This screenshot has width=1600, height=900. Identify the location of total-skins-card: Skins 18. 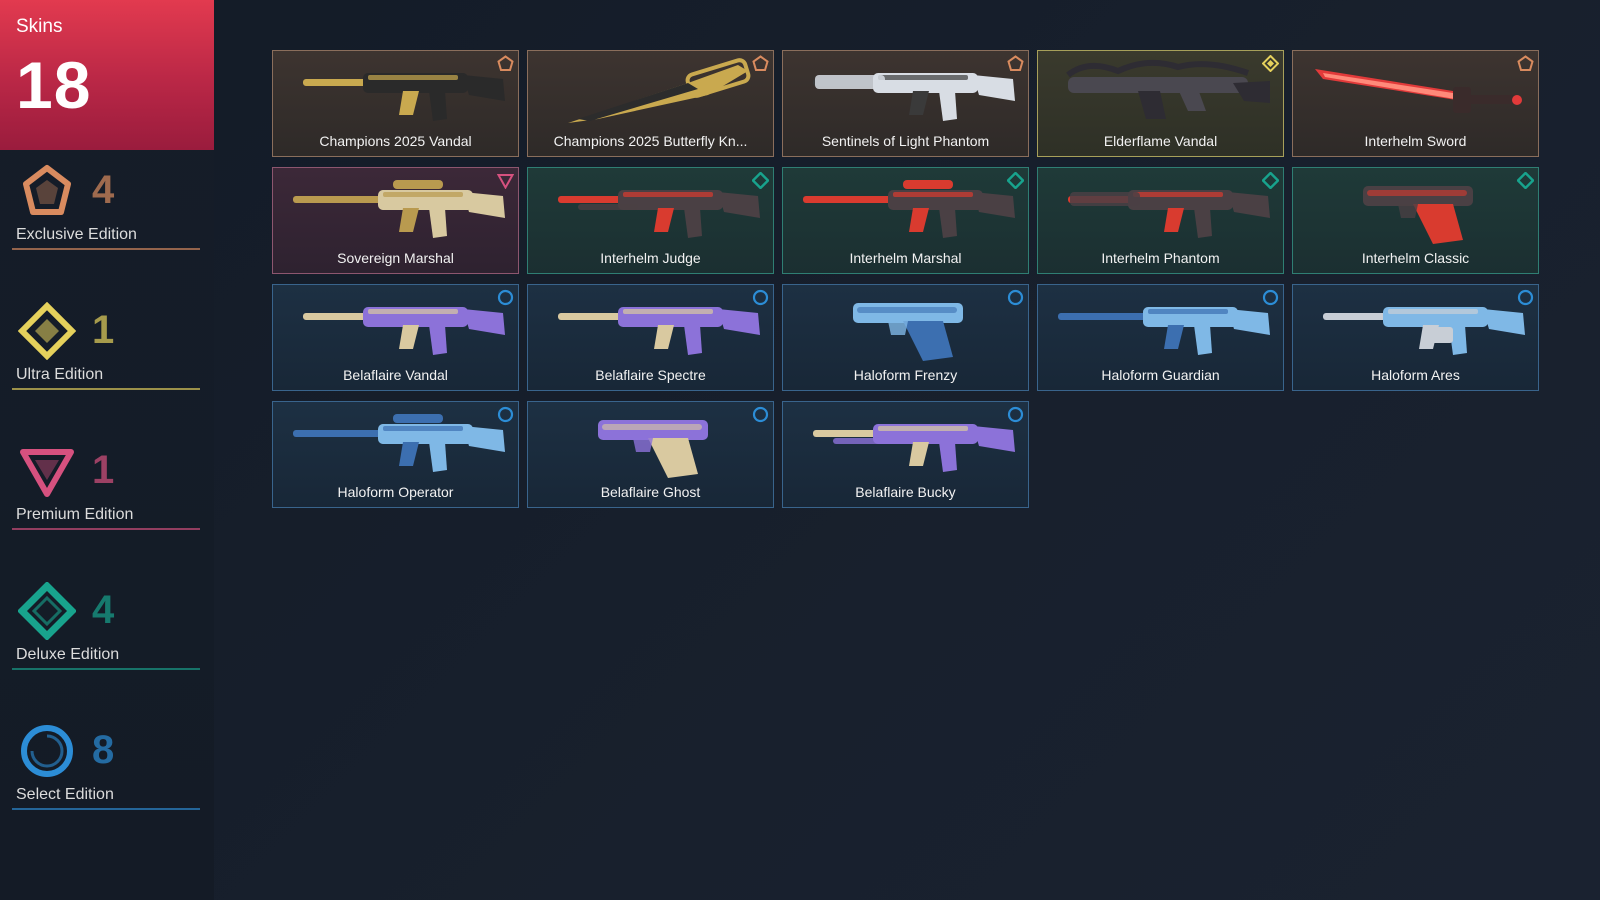
(107, 75).